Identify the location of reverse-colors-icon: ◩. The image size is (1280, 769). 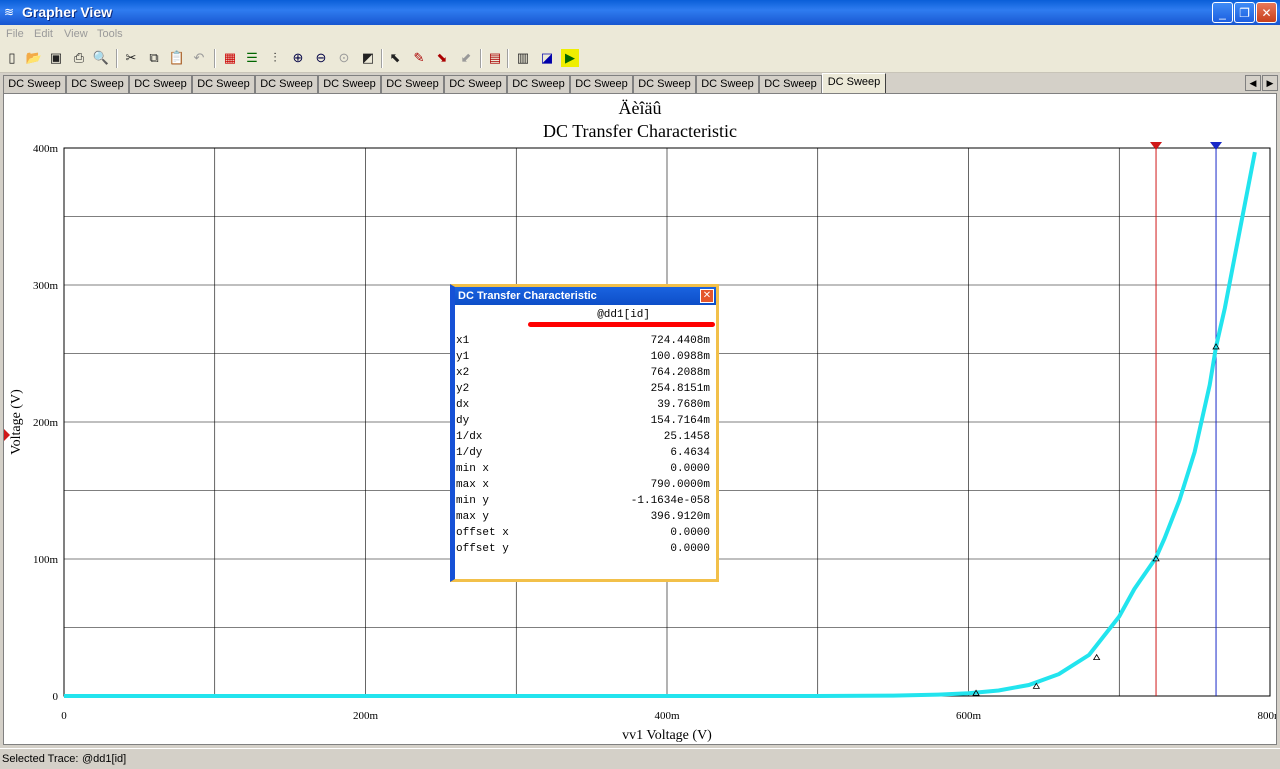
(368, 58).